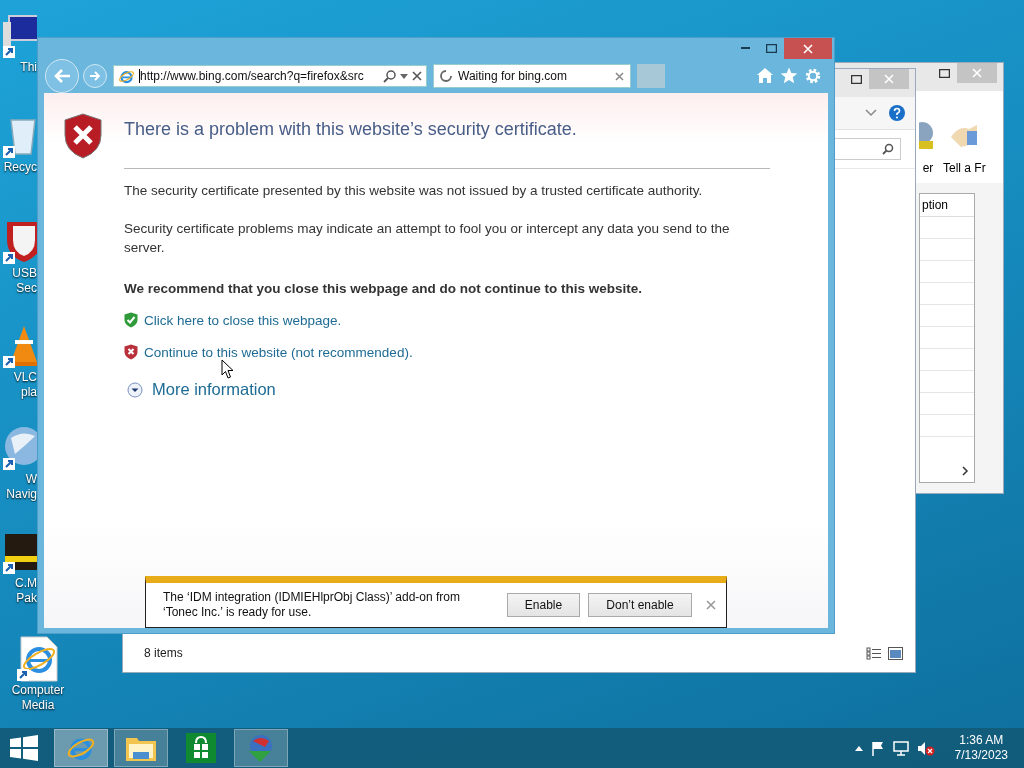 This screenshot has height=768, width=1024. What do you see at coordinates (874, 653) in the screenshot?
I see `details-view-icon` at bounding box center [874, 653].